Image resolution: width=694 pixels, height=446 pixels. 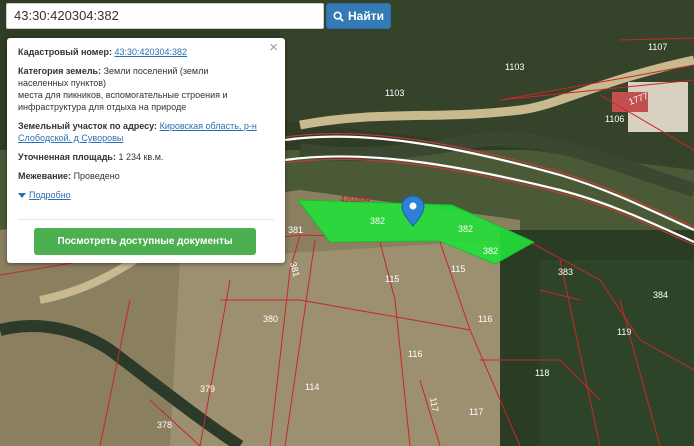 I want to click on parcel-label: 381, so click(x=295, y=230).